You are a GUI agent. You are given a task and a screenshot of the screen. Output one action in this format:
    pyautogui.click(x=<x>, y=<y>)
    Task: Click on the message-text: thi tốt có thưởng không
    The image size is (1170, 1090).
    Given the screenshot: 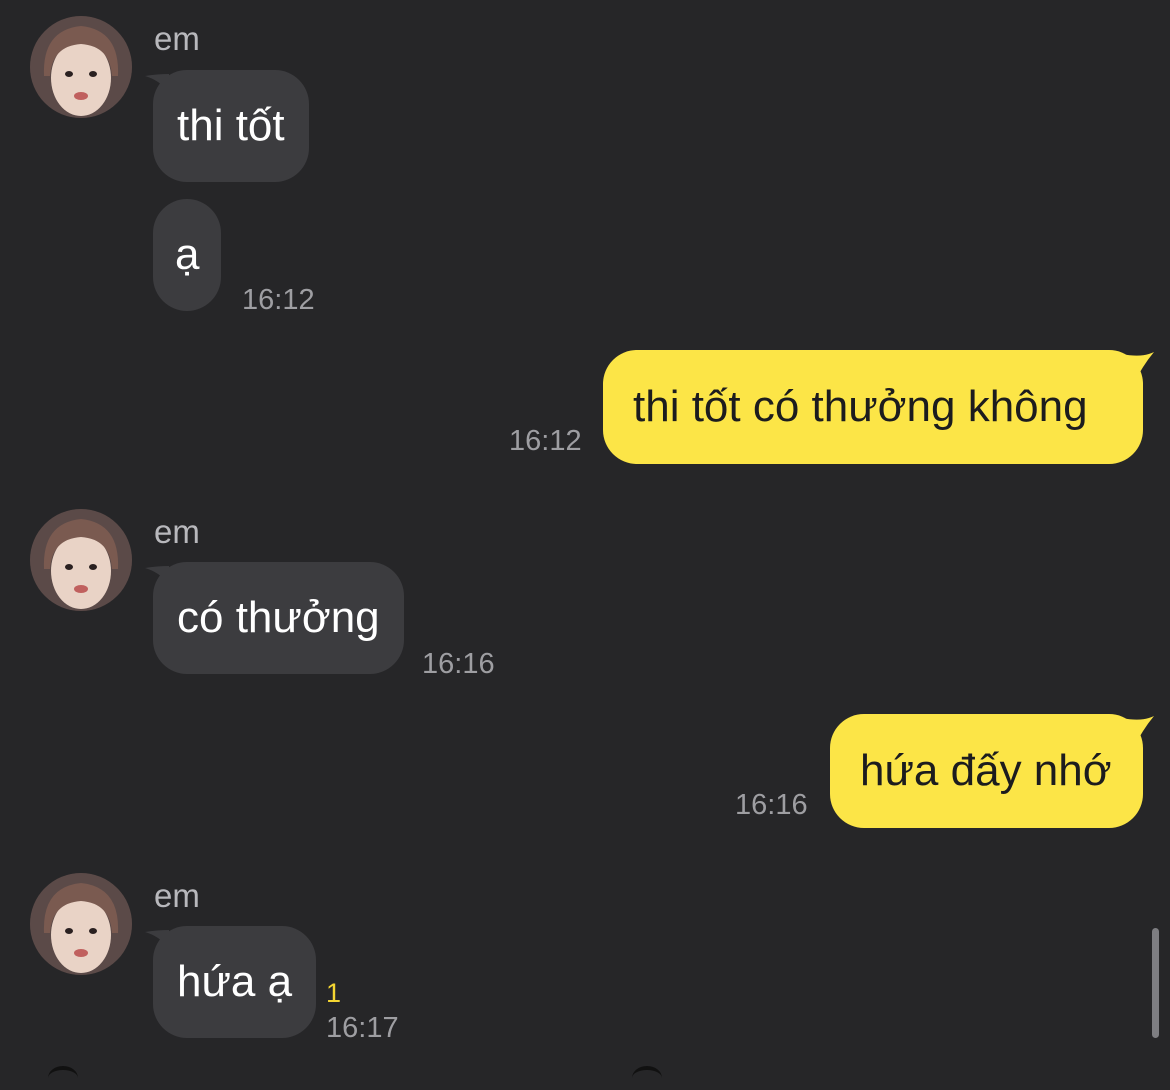 What is the action you would take?
    pyautogui.click(x=860, y=406)
    